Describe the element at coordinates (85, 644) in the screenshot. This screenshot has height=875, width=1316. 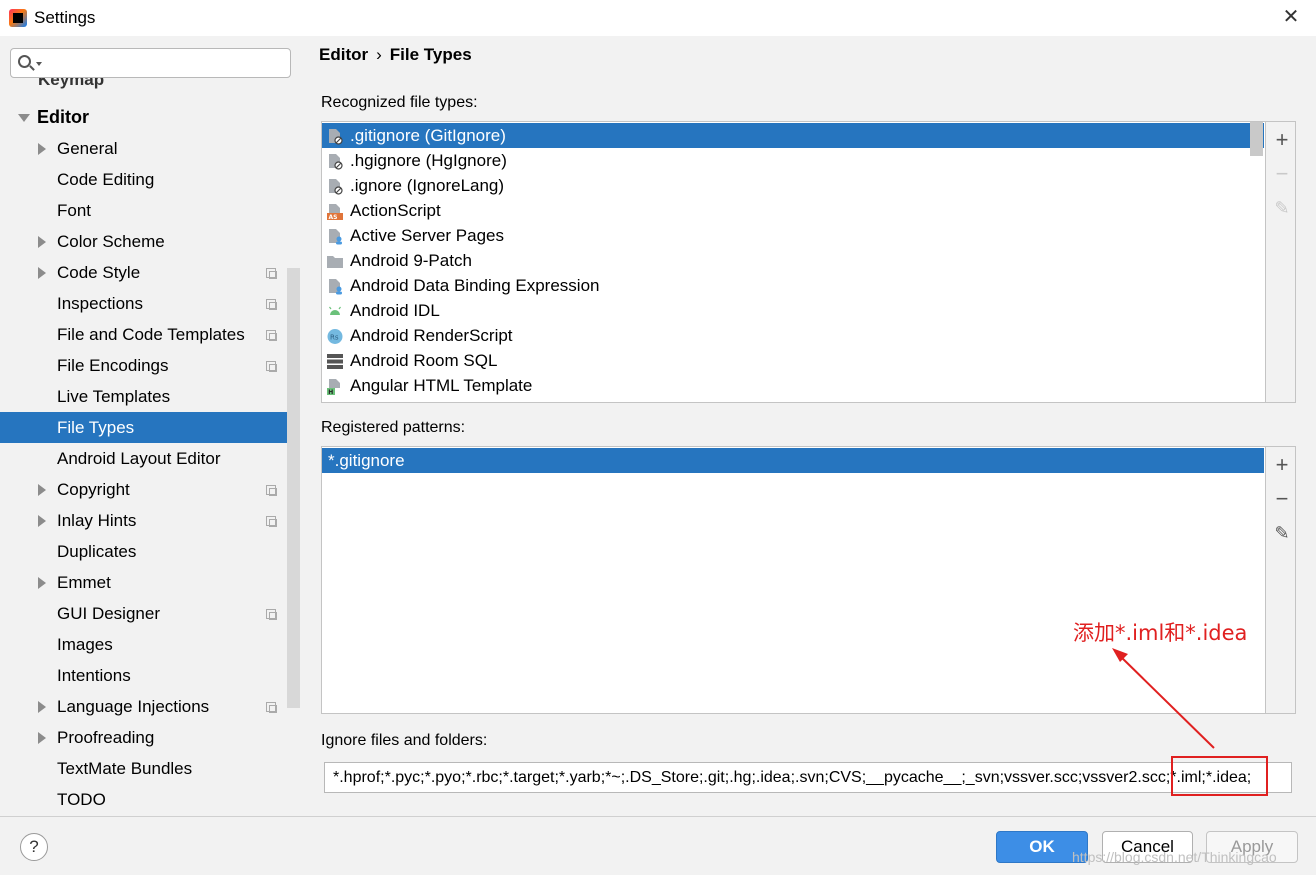
I see `sidebar-item-label: Images` at that location.